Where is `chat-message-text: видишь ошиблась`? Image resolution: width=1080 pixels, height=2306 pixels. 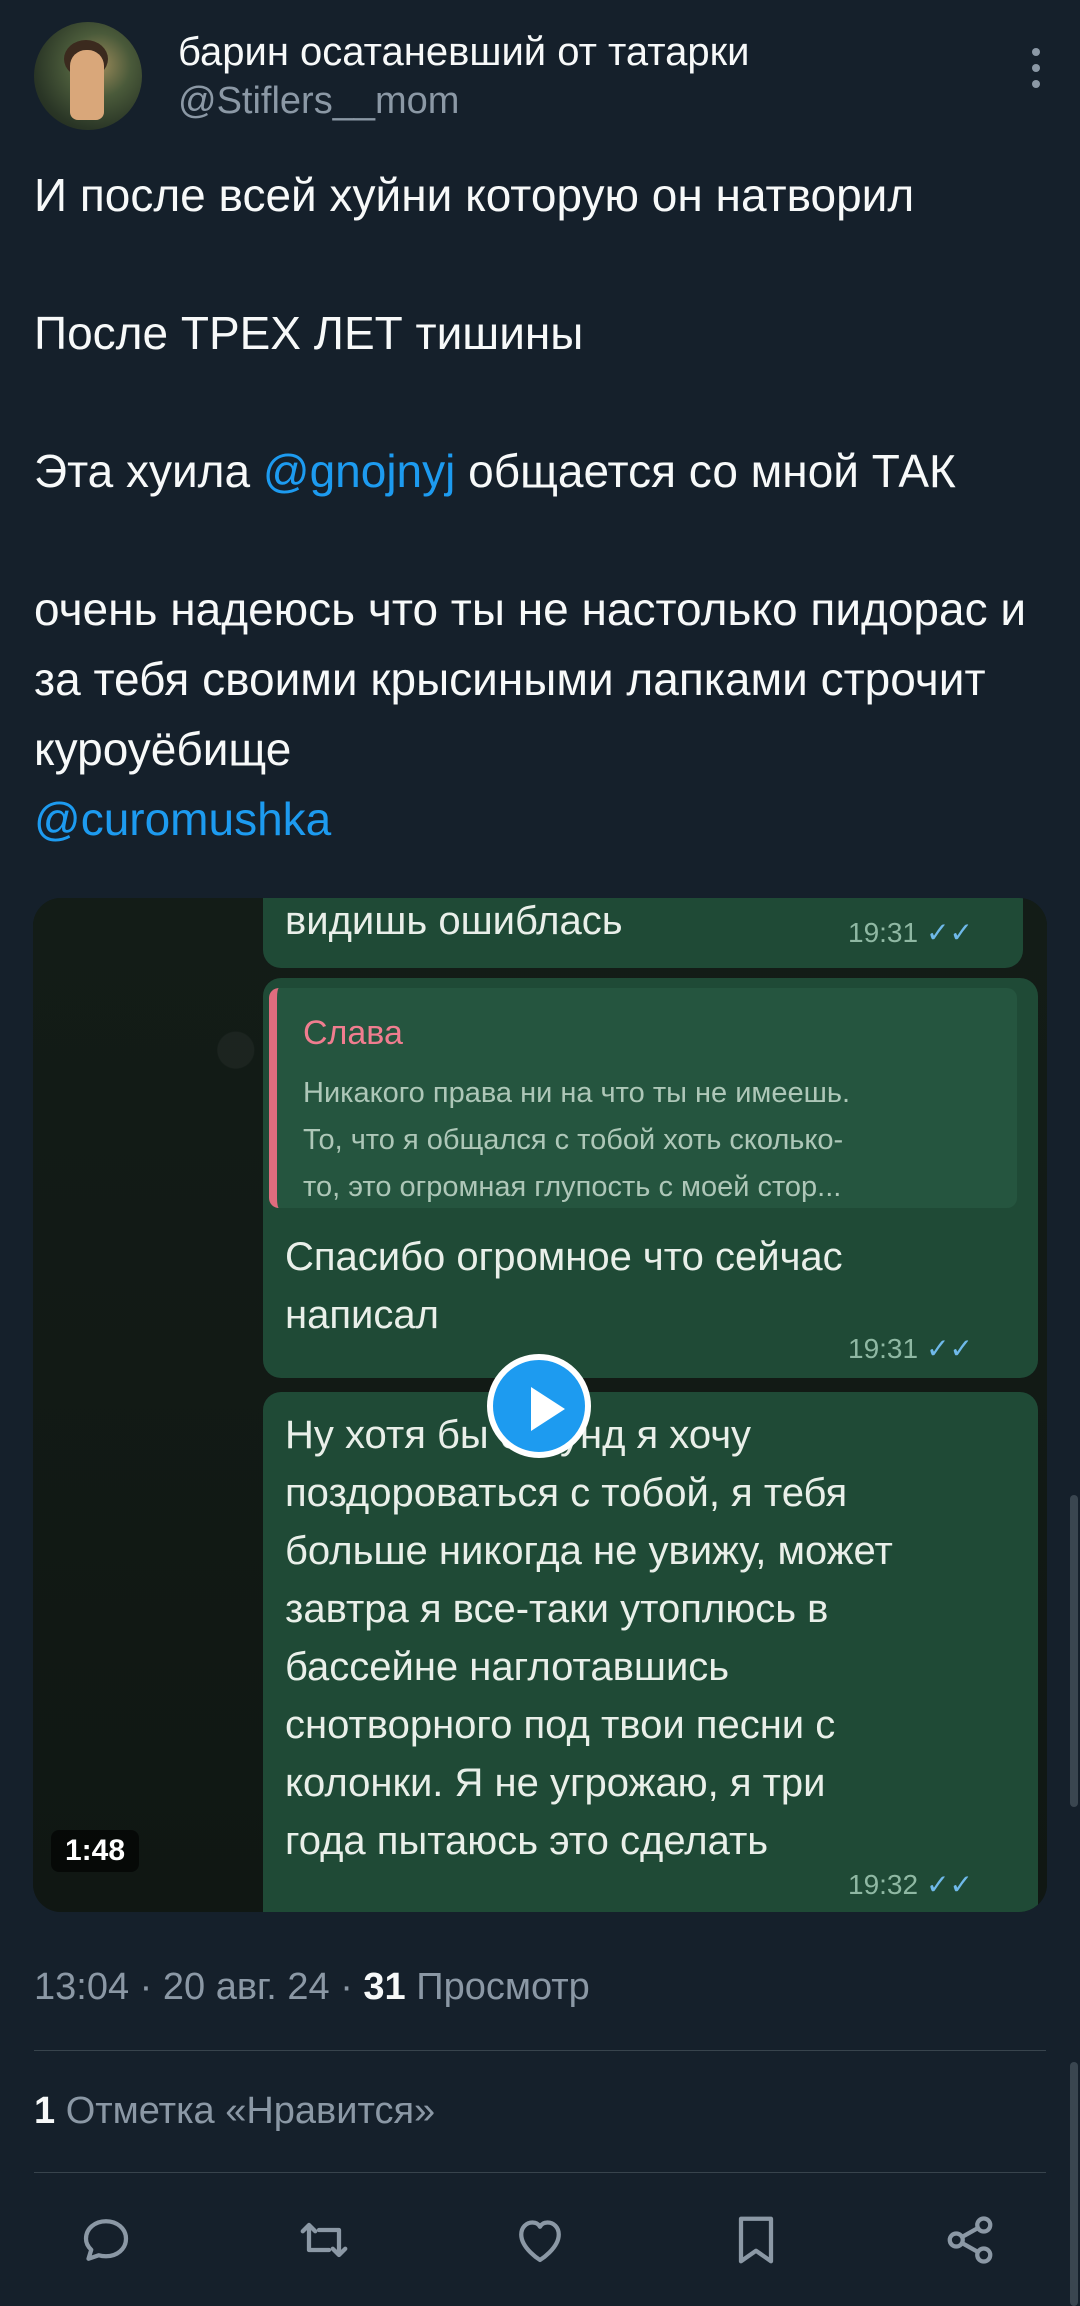 chat-message-text: видишь ошиблась is located at coordinates (454, 921).